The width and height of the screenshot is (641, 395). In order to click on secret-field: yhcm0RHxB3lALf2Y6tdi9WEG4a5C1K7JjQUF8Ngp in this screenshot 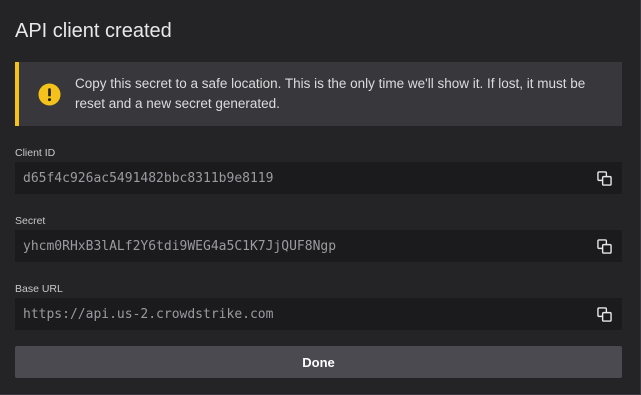, I will do `click(318, 246)`.